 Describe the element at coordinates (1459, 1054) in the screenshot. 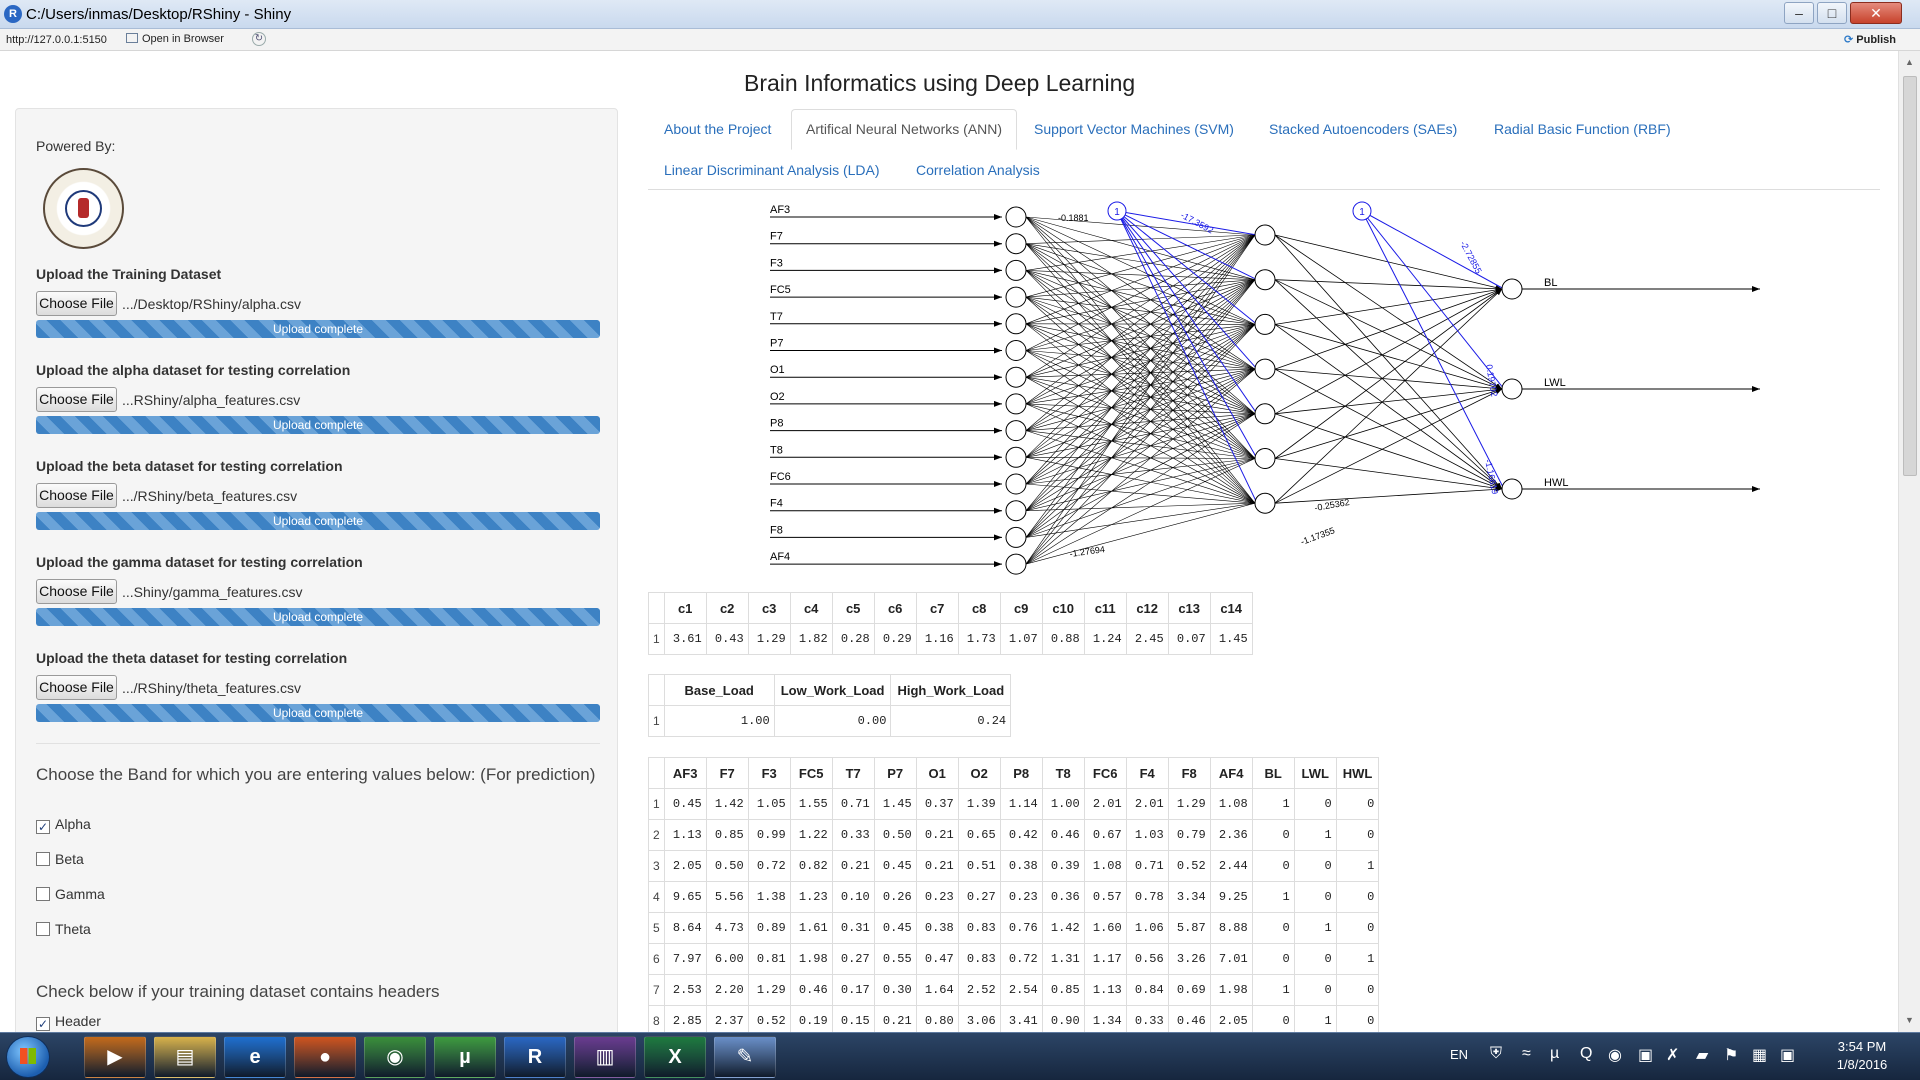

I see `language-indicator: EN` at that location.